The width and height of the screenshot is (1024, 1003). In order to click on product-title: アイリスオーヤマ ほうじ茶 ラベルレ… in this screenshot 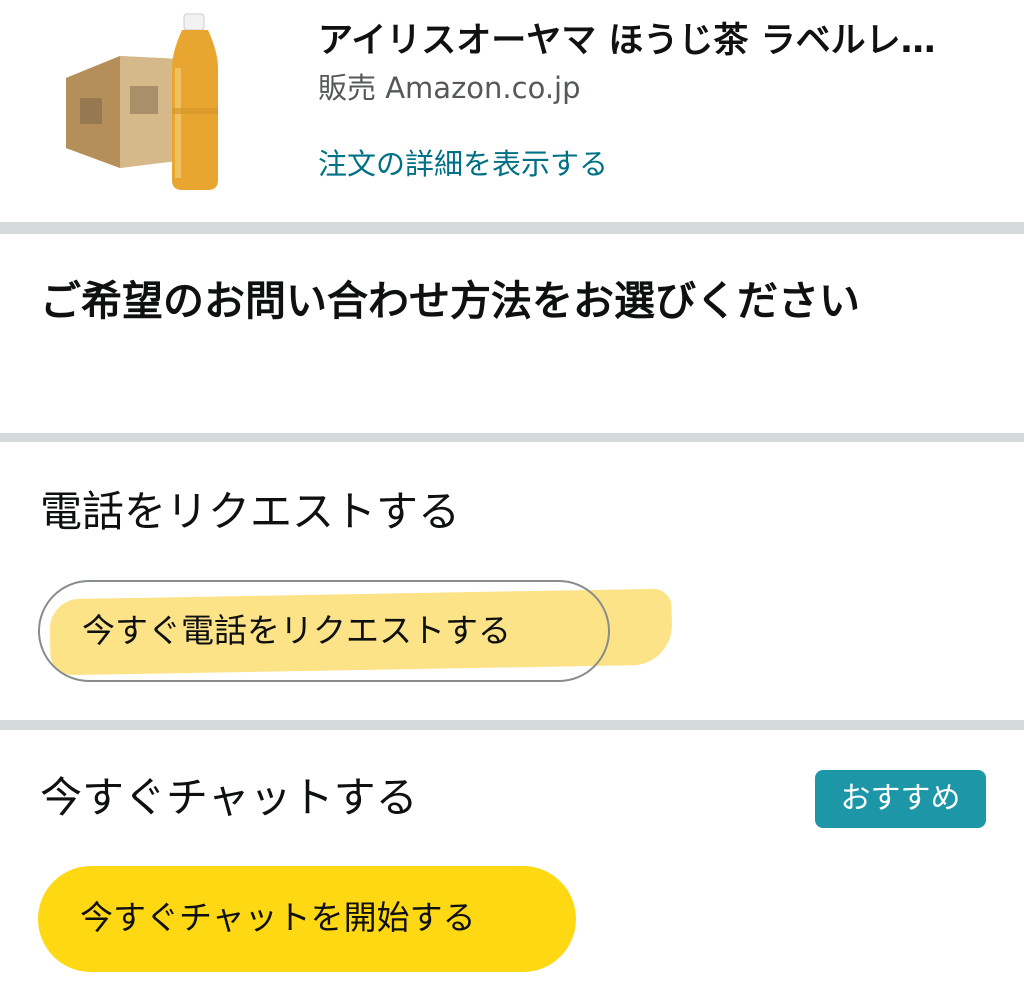, I will do `click(638, 41)`.